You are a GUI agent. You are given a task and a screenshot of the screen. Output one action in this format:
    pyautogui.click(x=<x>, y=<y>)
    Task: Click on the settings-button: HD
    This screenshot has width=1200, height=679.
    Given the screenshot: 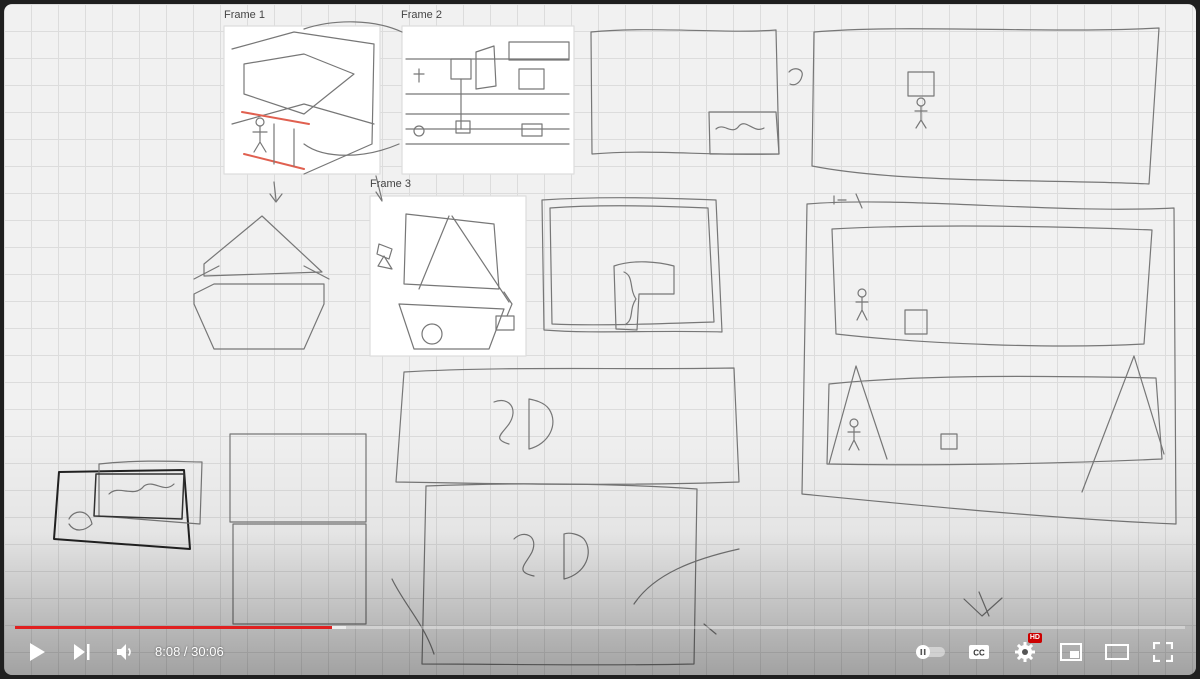 What is the action you would take?
    pyautogui.click(x=1025, y=651)
    